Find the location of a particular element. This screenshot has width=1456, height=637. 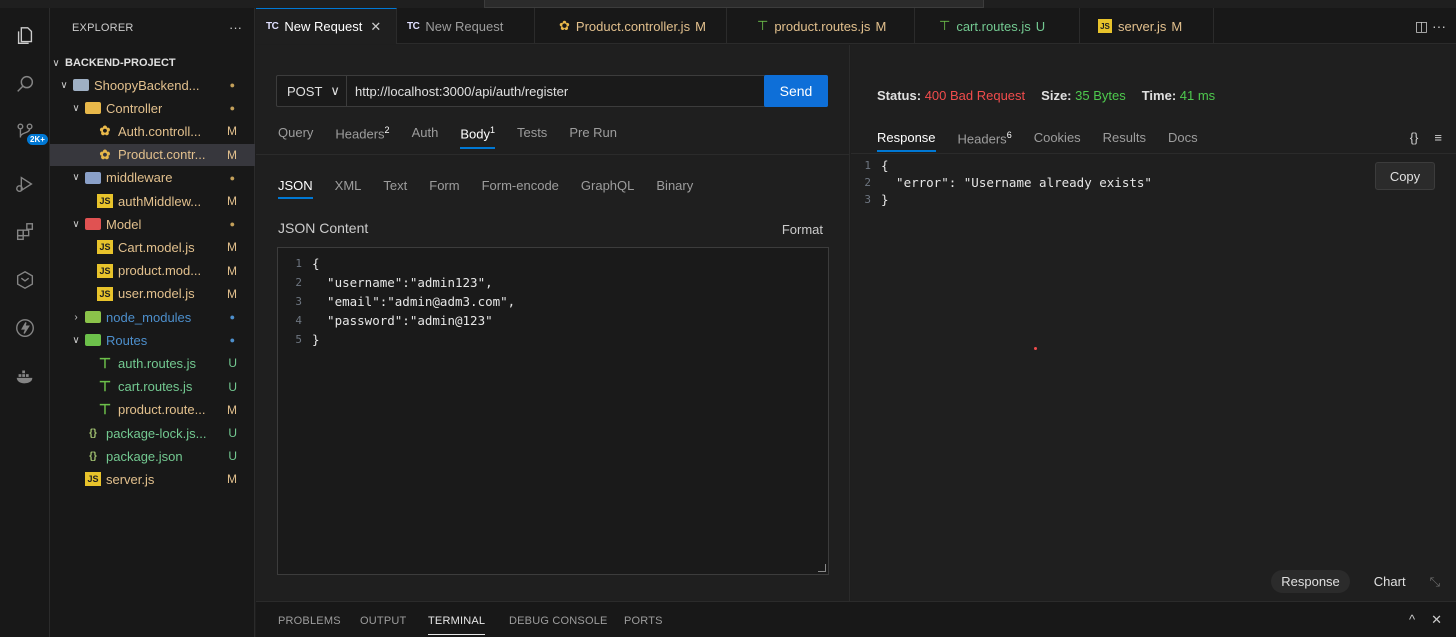

body-type-tab: JSON is located at coordinates (295, 188).